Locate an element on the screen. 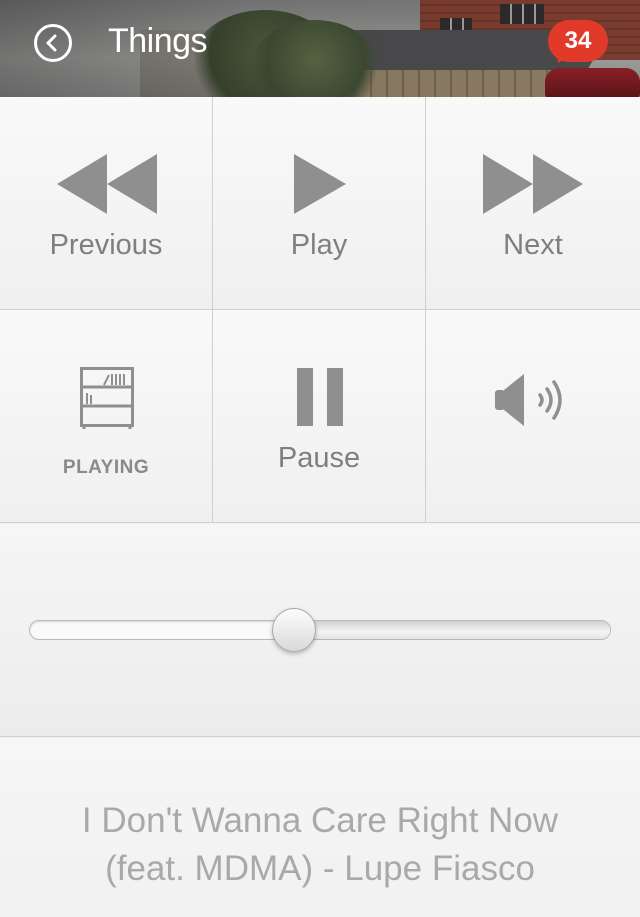 The width and height of the screenshot is (640, 917). notification-count: 34 is located at coordinates (578, 40).